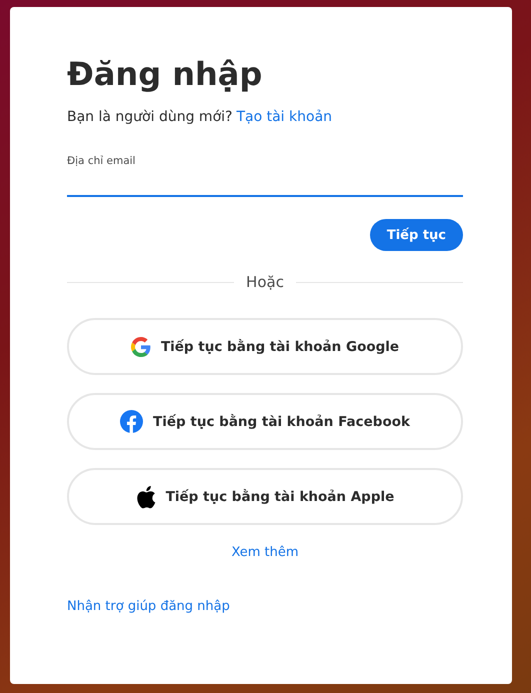 This screenshot has height=693, width=531. Describe the element at coordinates (265, 421) in the screenshot. I see `facebook-signin-button: Tiếp tục bằng tài khoản Facebook` at that location.